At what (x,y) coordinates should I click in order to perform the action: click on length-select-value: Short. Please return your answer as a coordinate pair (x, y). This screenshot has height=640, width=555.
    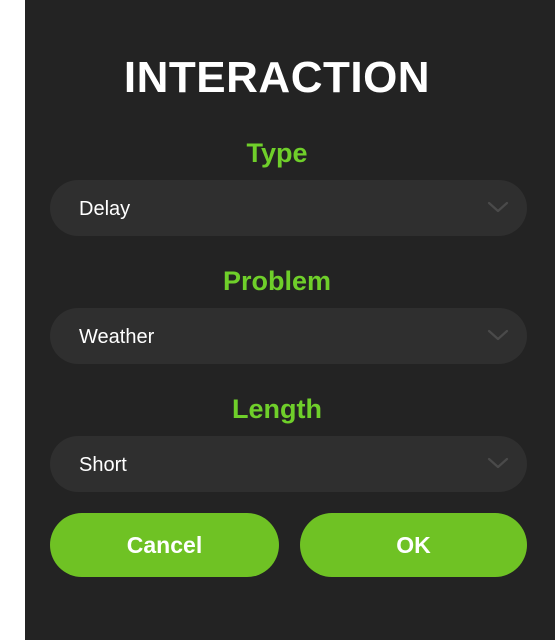
    Looking at the image, I should click on (103, 465).